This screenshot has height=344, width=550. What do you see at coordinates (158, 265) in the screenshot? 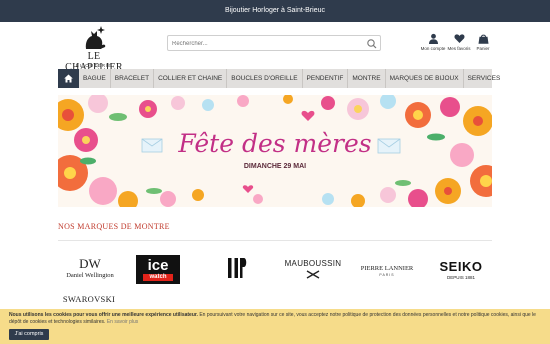
I see `ice-wordmark: ice` at bounding box center [158, 265].